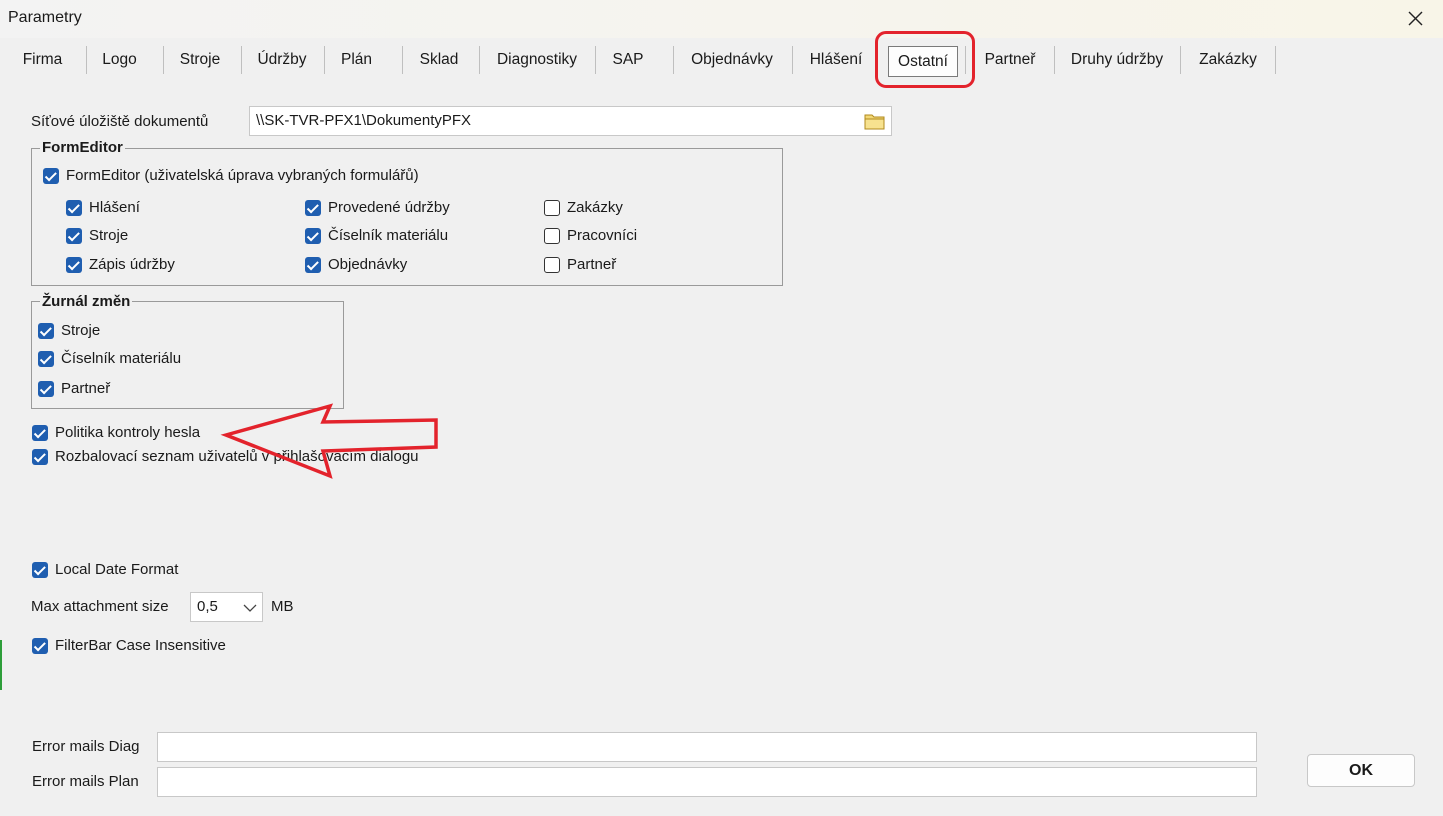 Image resolution: width=1443 pixels, height=816 pixels. I want to click on tab-diagnostiky: Diagnostiky, so click(537, 60).